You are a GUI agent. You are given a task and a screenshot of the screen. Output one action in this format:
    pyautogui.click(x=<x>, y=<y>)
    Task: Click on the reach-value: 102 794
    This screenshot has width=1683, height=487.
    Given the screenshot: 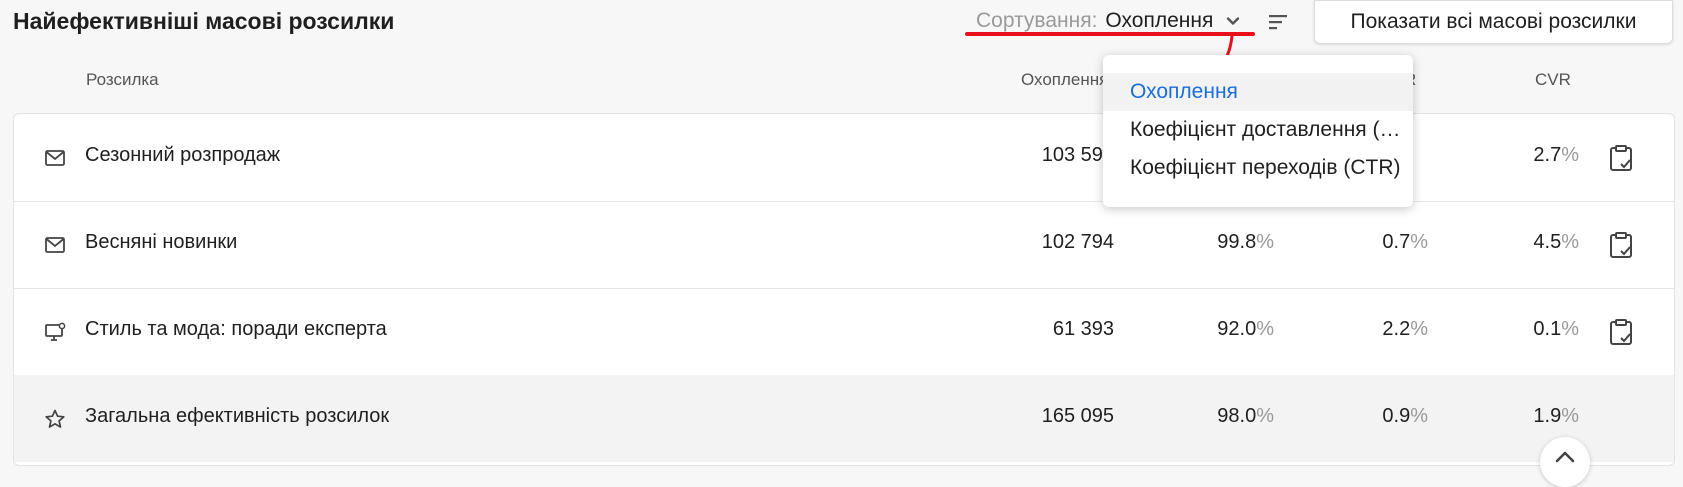 What is the action you would take?
    pyautogui.click(x=1077, y=242)
    